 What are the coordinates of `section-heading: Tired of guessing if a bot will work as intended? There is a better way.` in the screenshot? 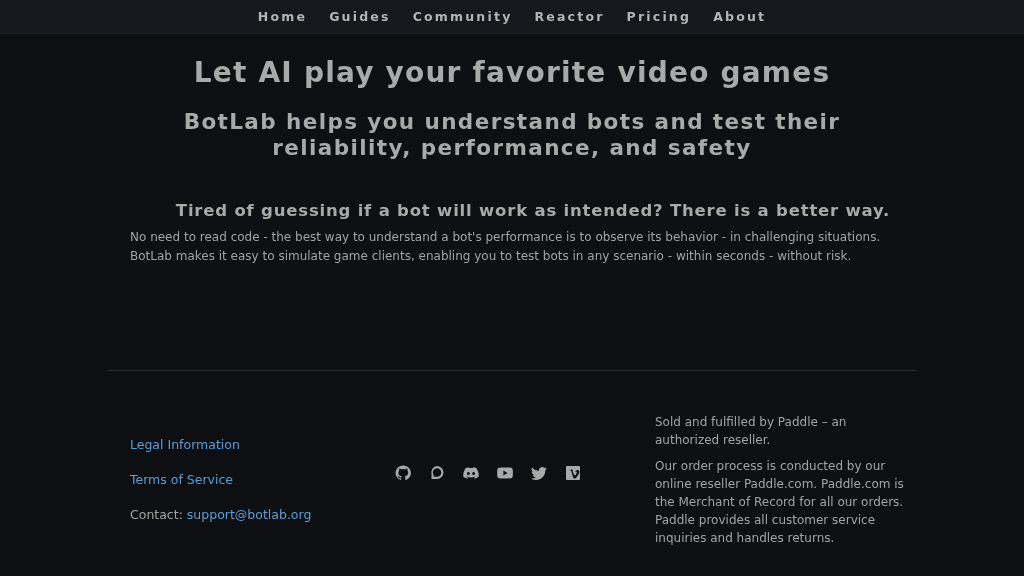 It's located at (533, 210).